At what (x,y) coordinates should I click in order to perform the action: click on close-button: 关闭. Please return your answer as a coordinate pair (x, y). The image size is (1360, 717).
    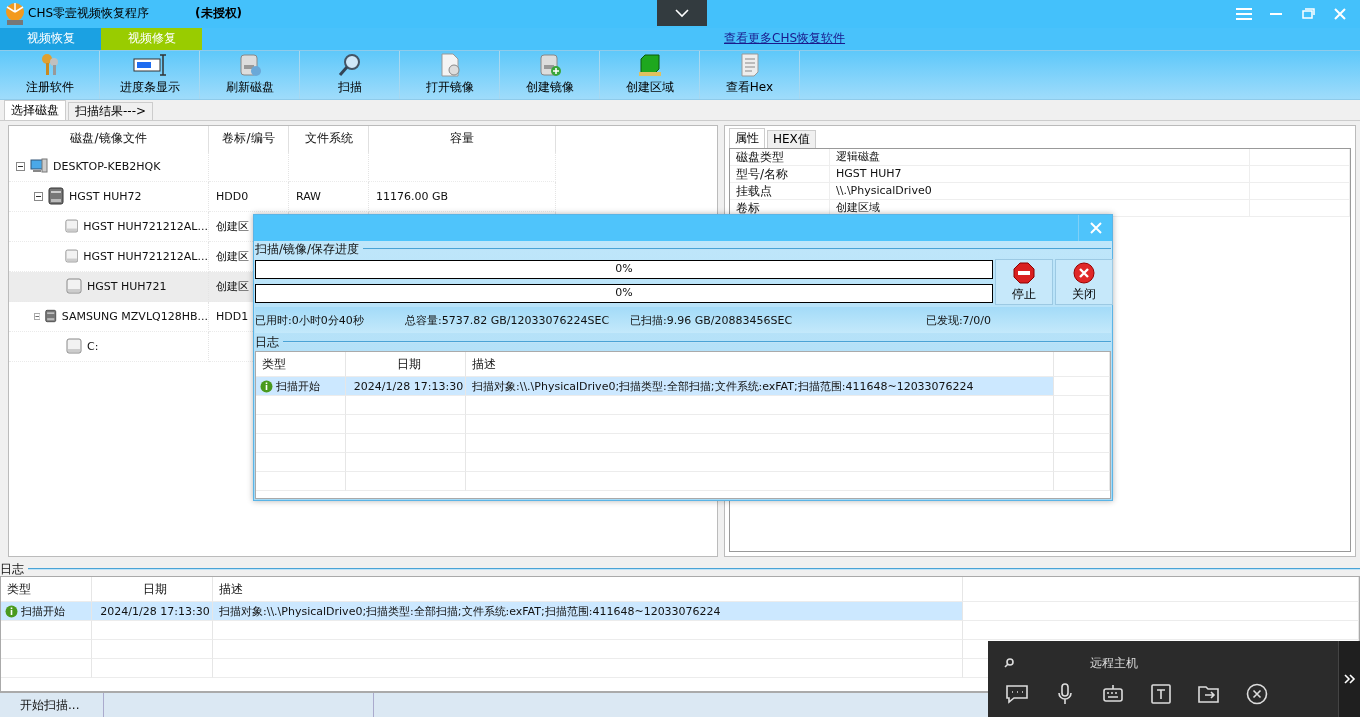
    Looking at the image, I should click on (1084, 282).